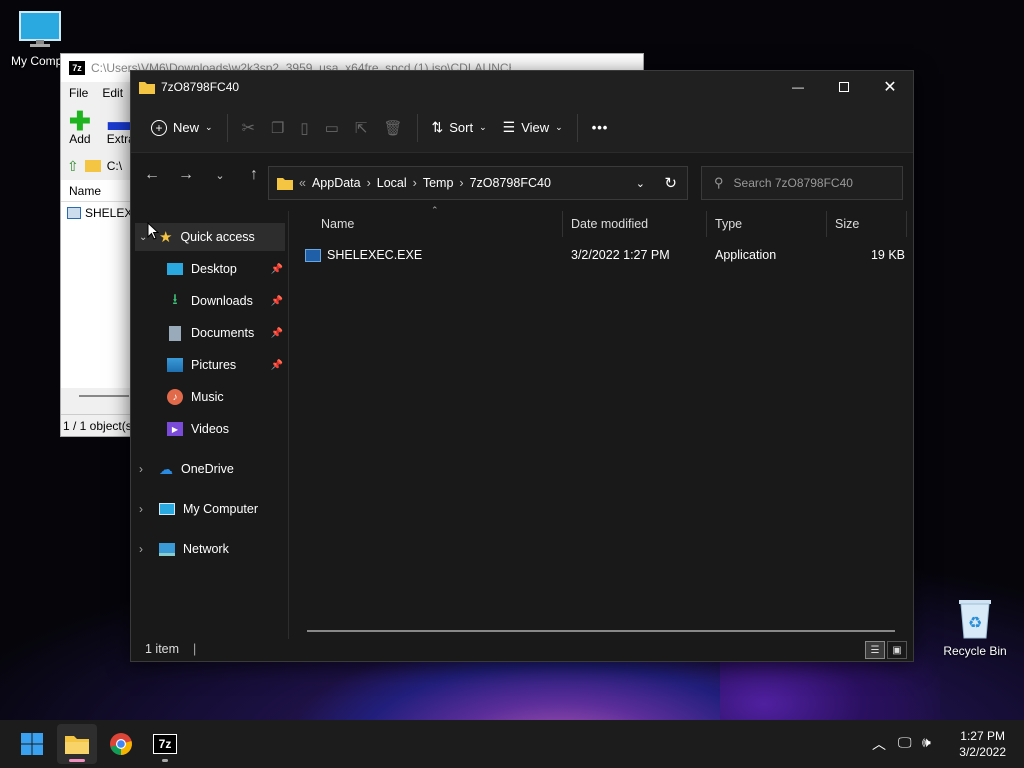  Describe the element at coordinates (152, 175) in the screenshot. I see `back-button: ←` at that location.